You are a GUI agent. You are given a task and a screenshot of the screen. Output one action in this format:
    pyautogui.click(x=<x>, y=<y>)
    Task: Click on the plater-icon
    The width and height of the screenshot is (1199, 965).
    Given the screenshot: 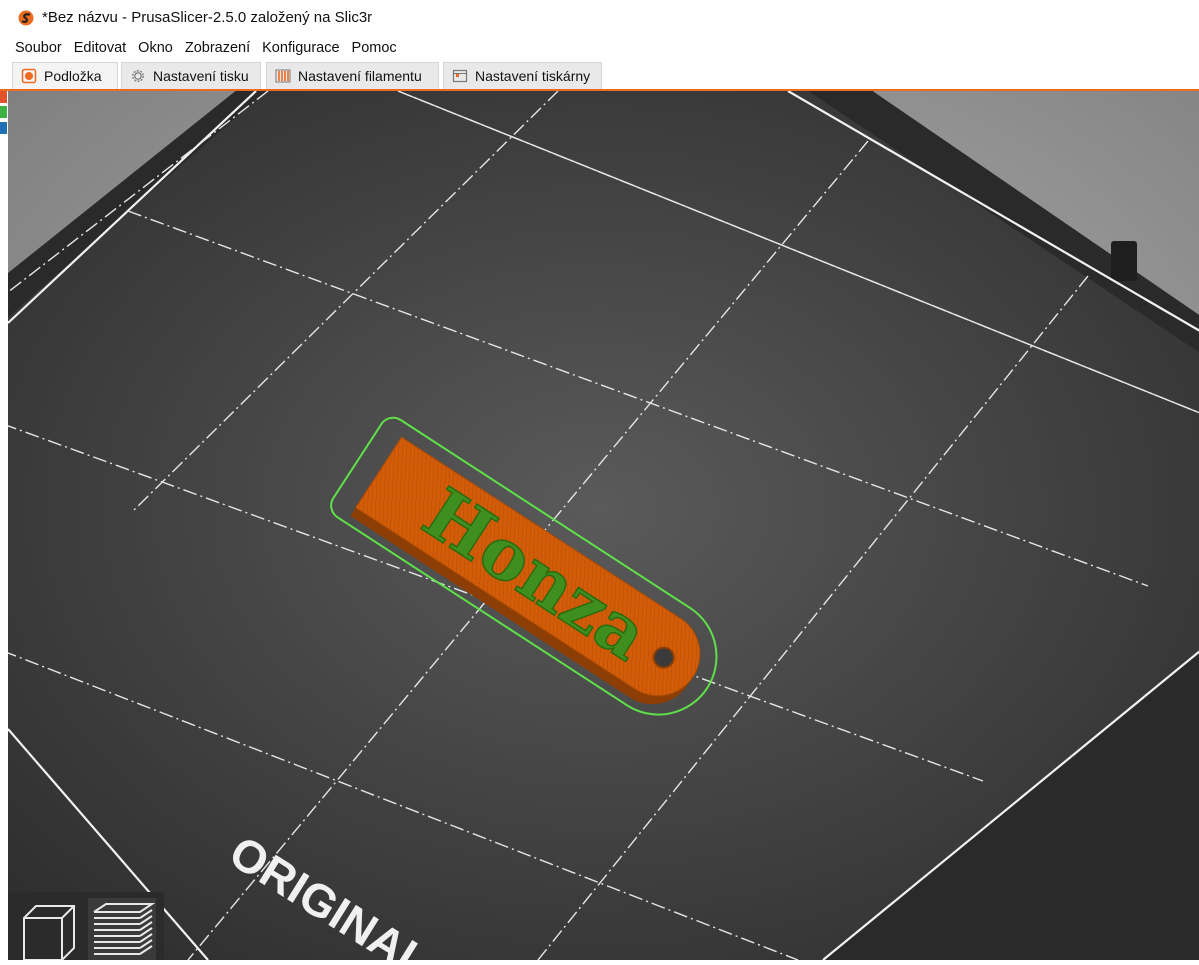 What is the action you would take?
    pyautogui.click(x=29, y=76)
    